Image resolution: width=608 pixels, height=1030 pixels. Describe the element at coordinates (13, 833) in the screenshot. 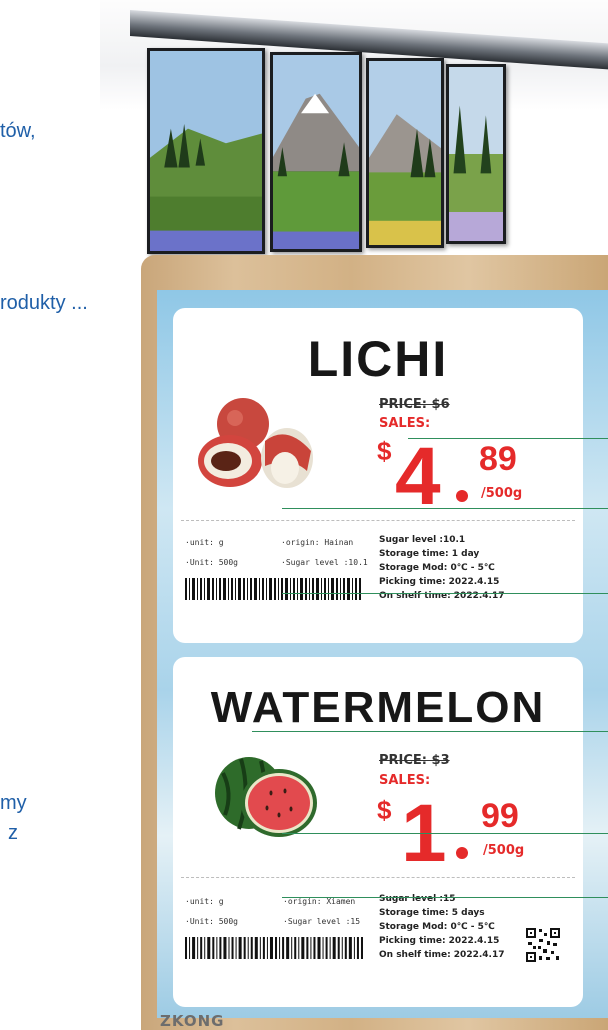

I see `left-text-4: z` at that location.